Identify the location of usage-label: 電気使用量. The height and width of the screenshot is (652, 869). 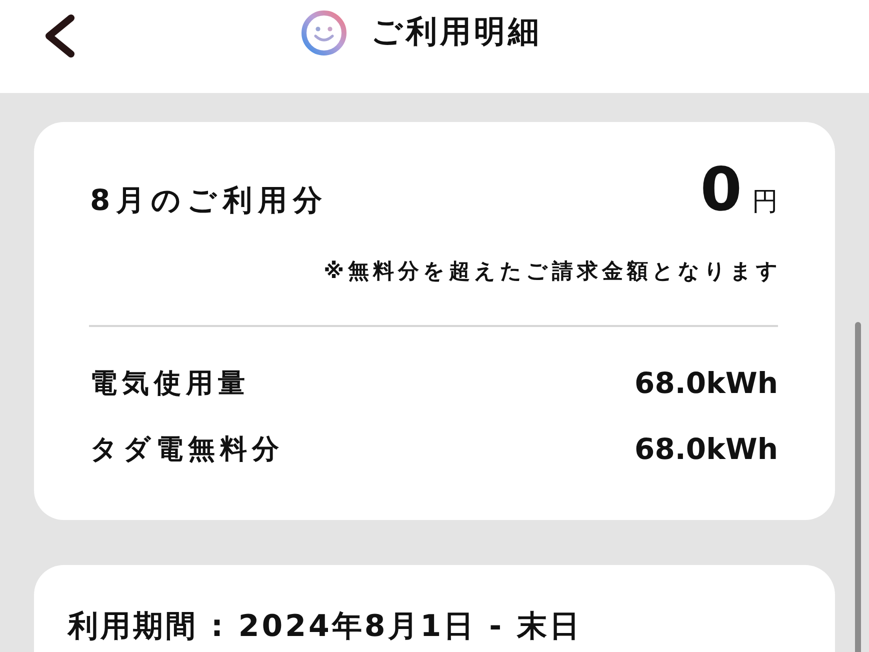
(170, 384).